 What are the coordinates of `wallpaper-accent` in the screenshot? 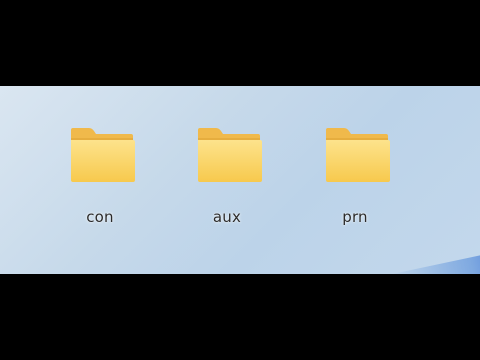 It's located at (434, 261).